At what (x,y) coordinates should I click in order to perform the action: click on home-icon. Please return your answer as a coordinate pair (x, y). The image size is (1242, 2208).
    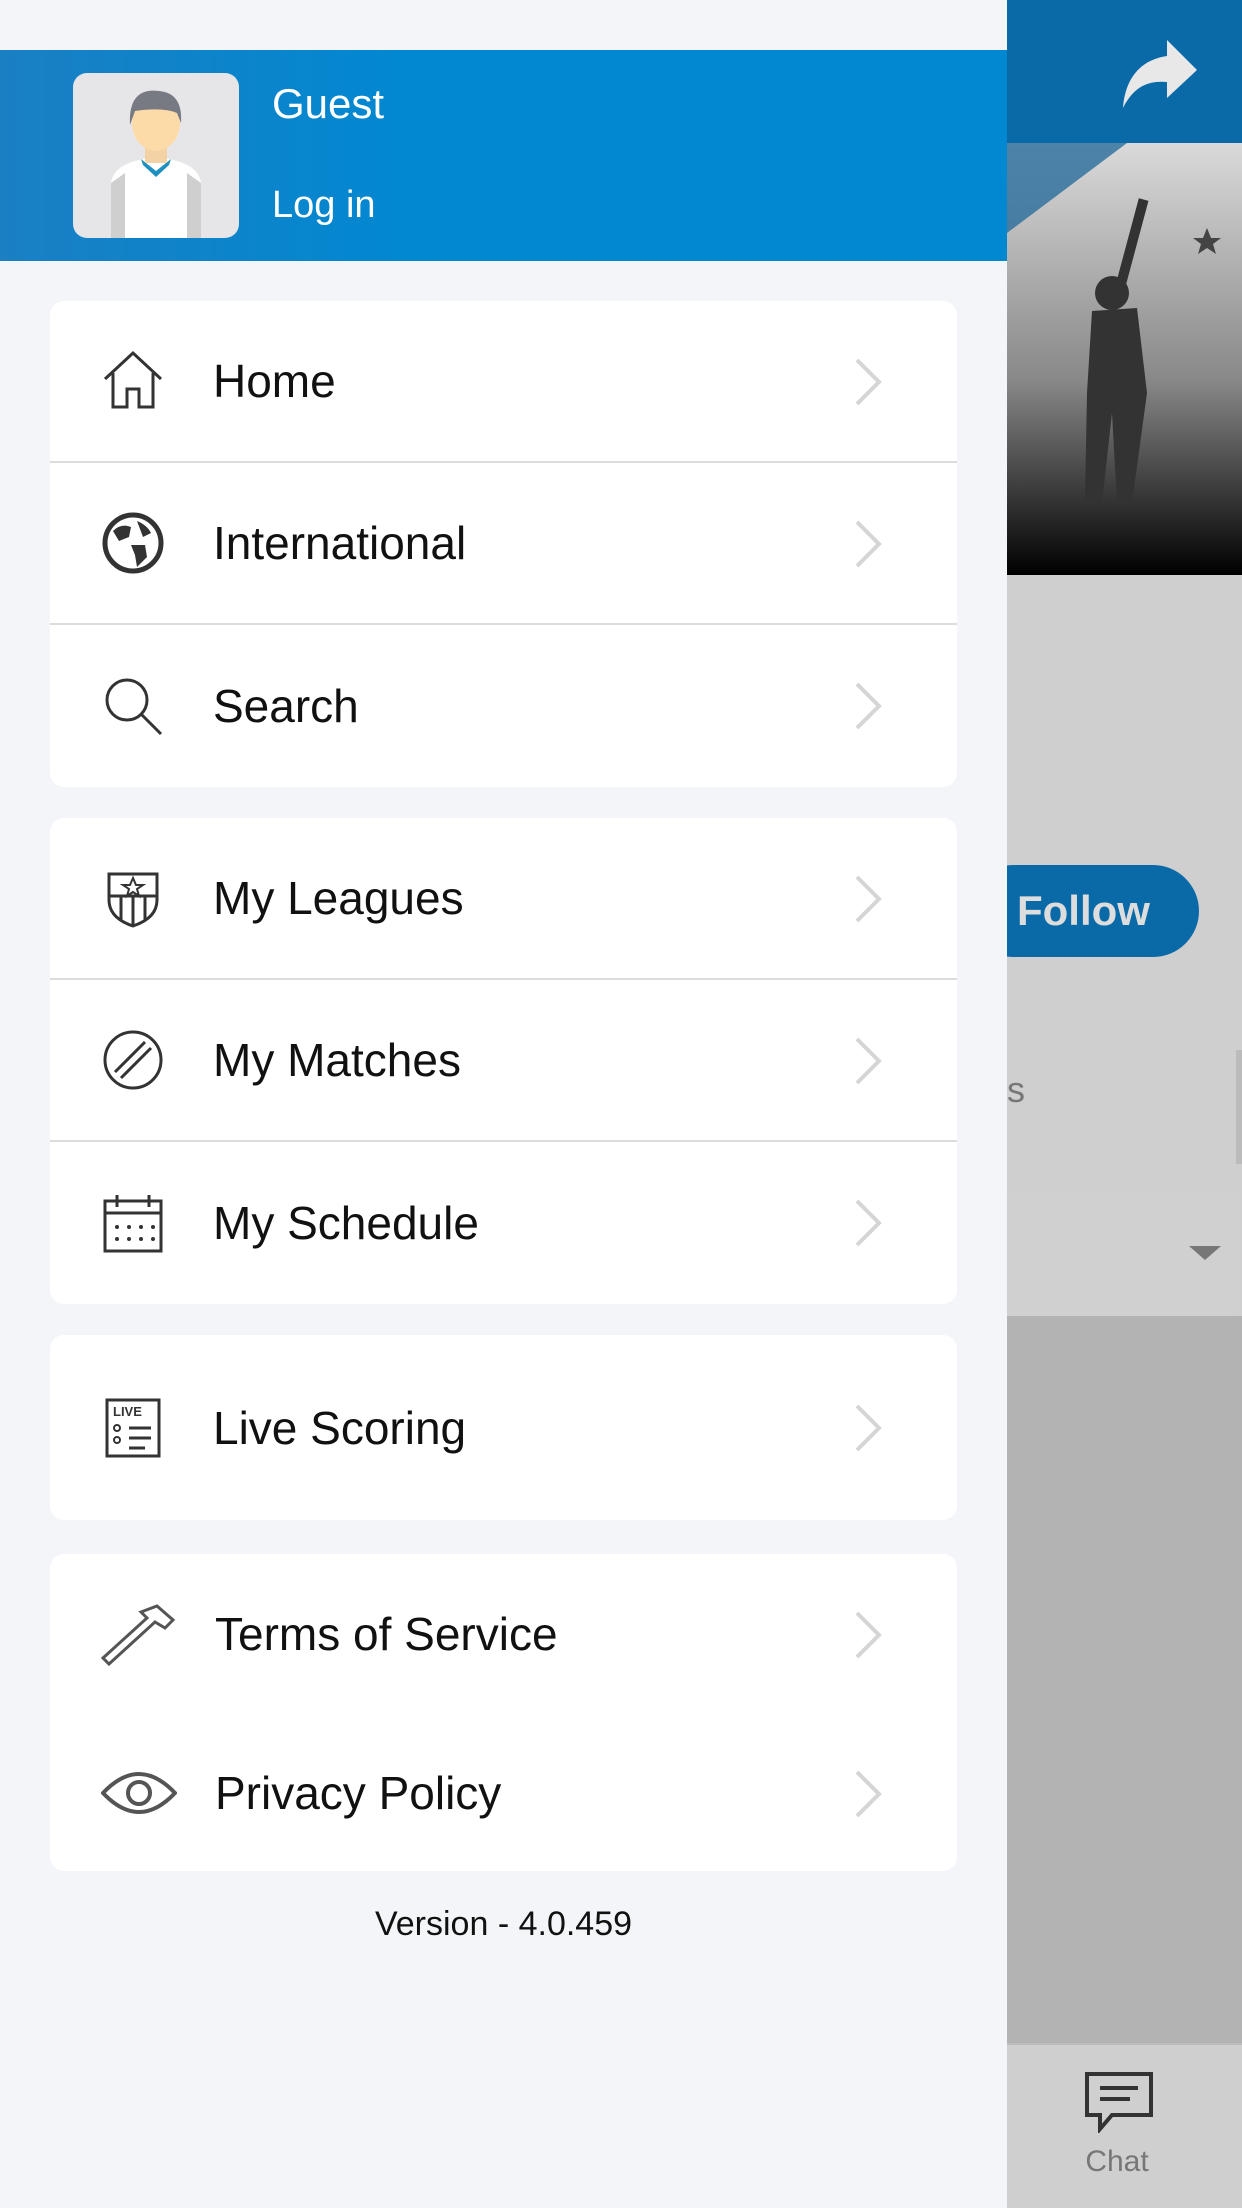
    Looking at the image, I should click on (133, 379).